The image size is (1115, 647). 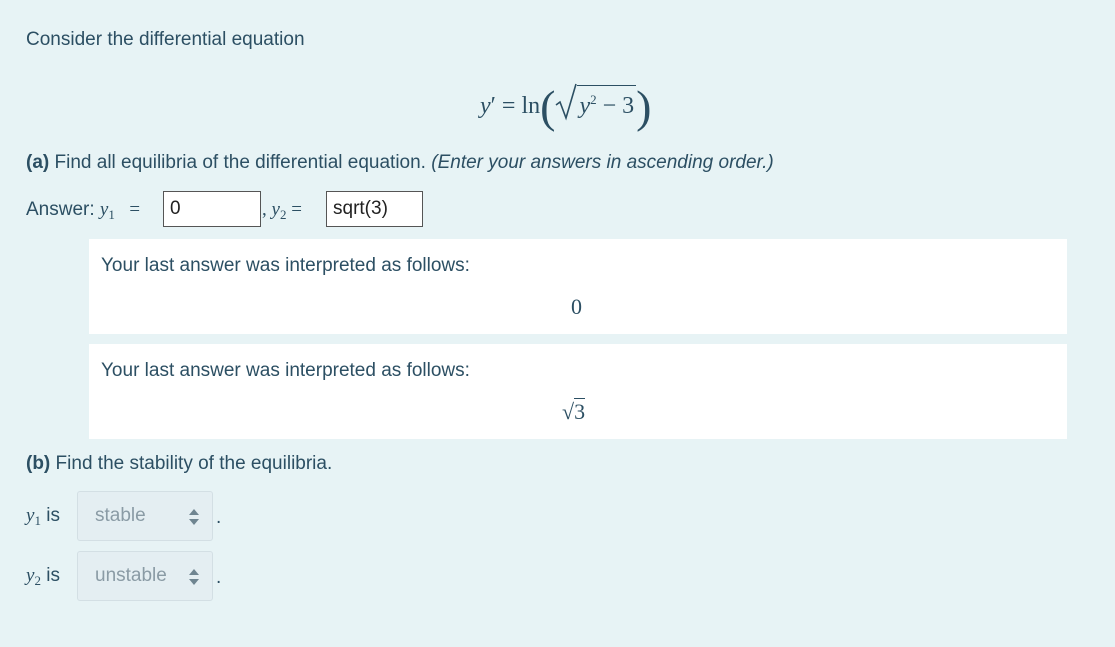 What do you see at coordinates (120, 515) in the screenshot?
I see `selected-value: stable` at bounding box center [120, 515].